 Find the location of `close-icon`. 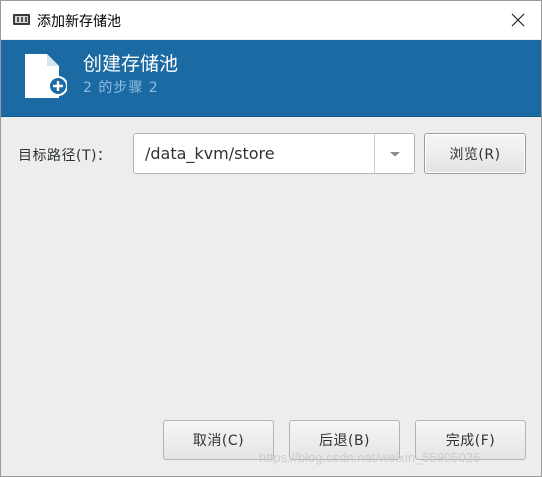

close-icon is located at coordinates (518, 20).